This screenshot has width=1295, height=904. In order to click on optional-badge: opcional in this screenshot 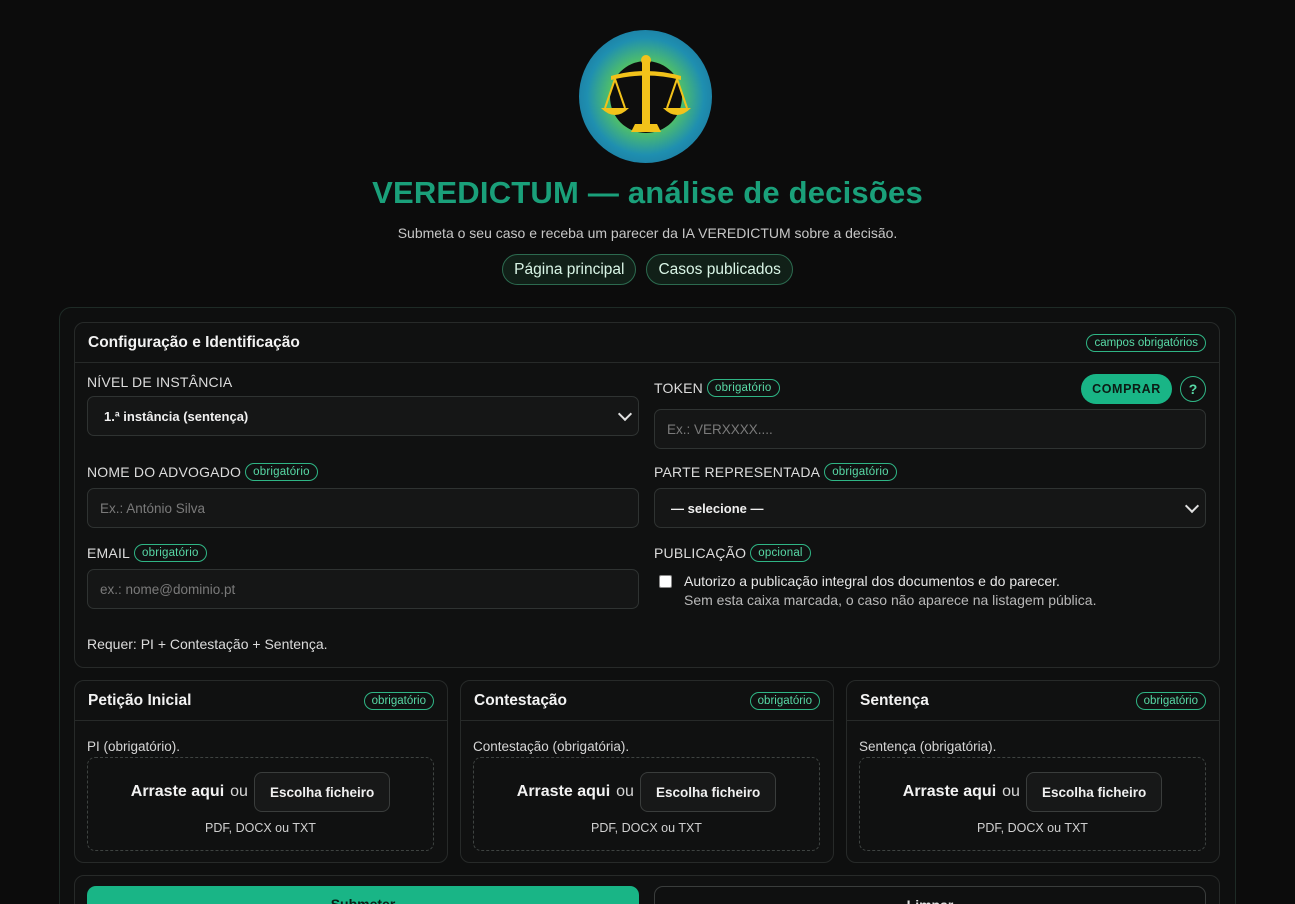, I will do `click(780, 553)`.